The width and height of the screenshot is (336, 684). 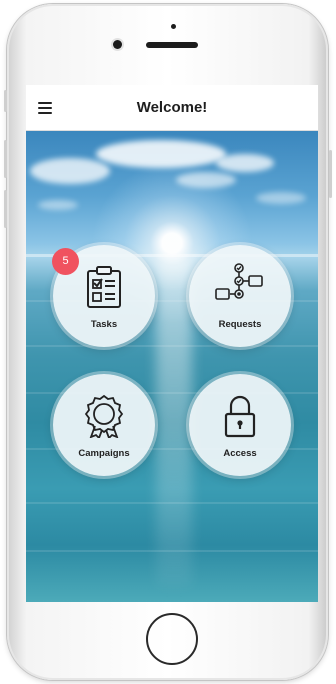 I want to click on home-button, so click(x=172, y=639).